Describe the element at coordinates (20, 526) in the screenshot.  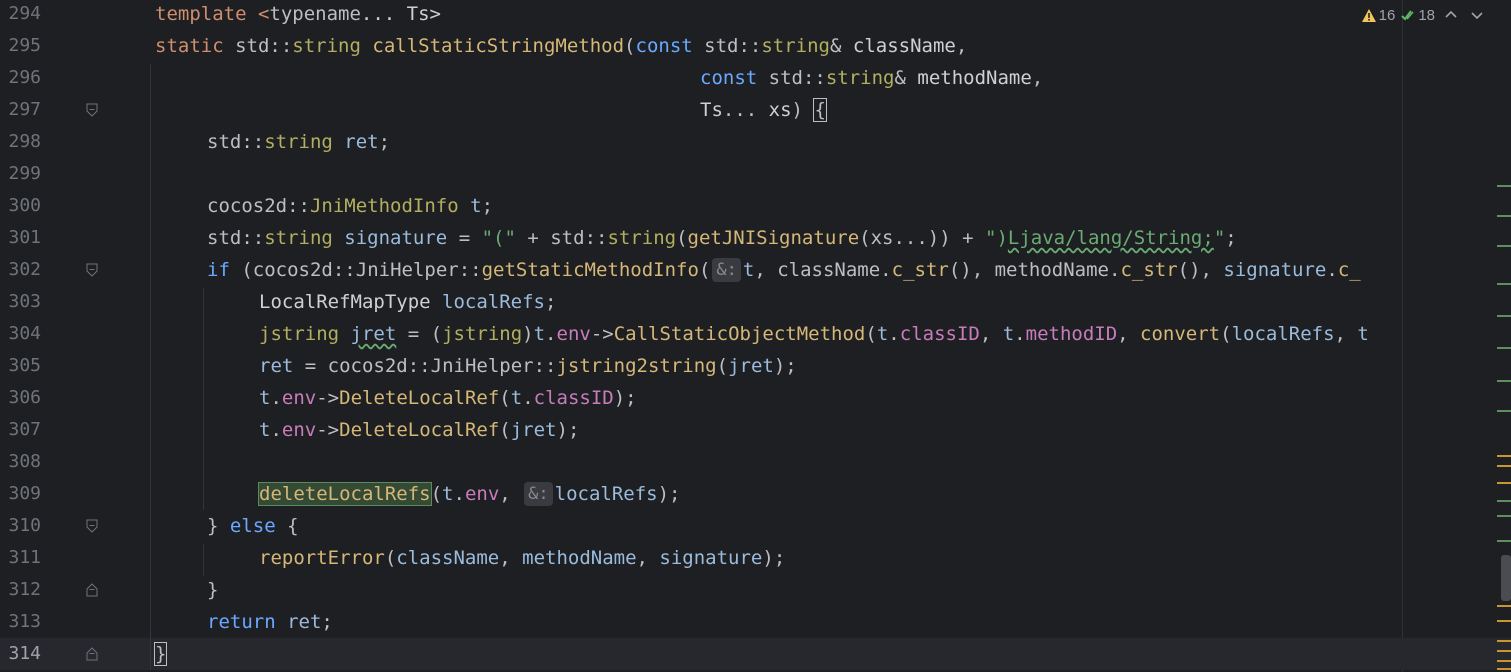
I see `line-number: 310` at that location.